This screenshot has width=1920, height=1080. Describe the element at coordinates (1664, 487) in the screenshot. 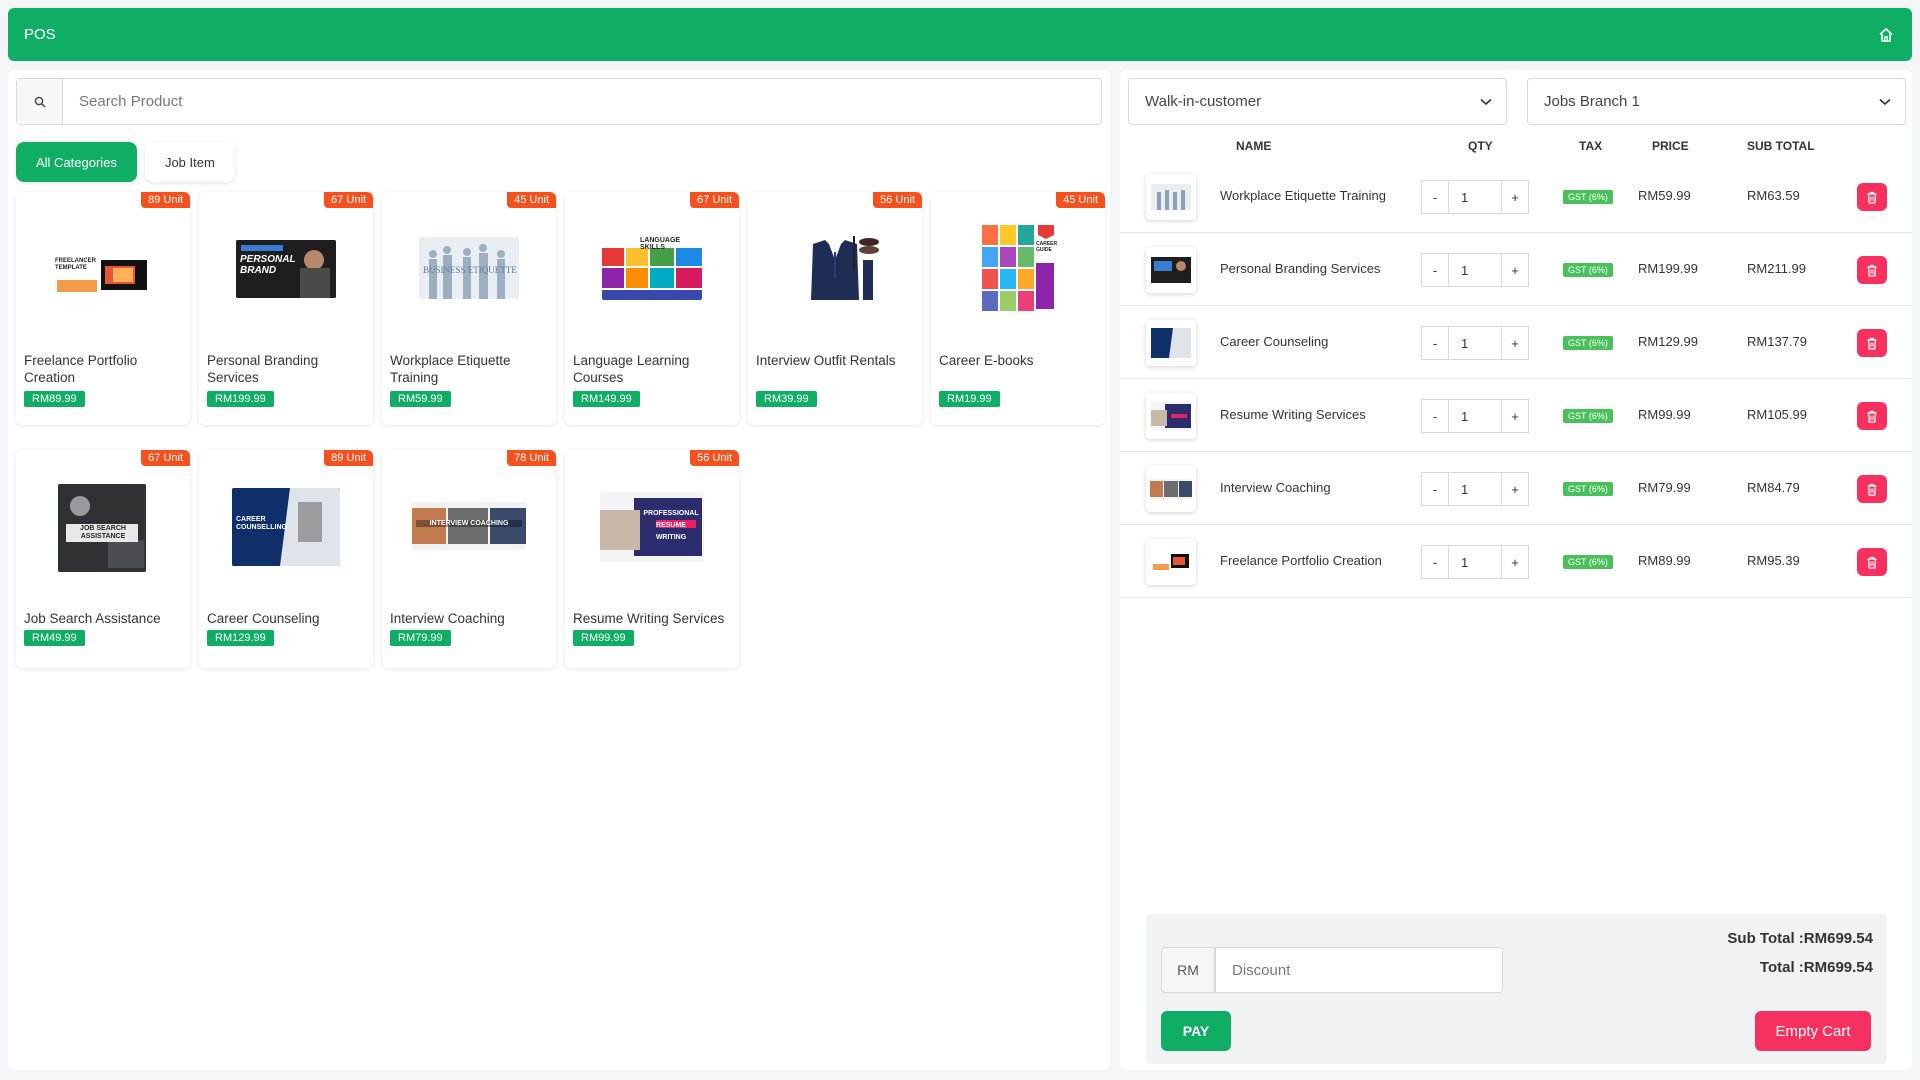

I see `cart-item-price: RM79.99` at that location.